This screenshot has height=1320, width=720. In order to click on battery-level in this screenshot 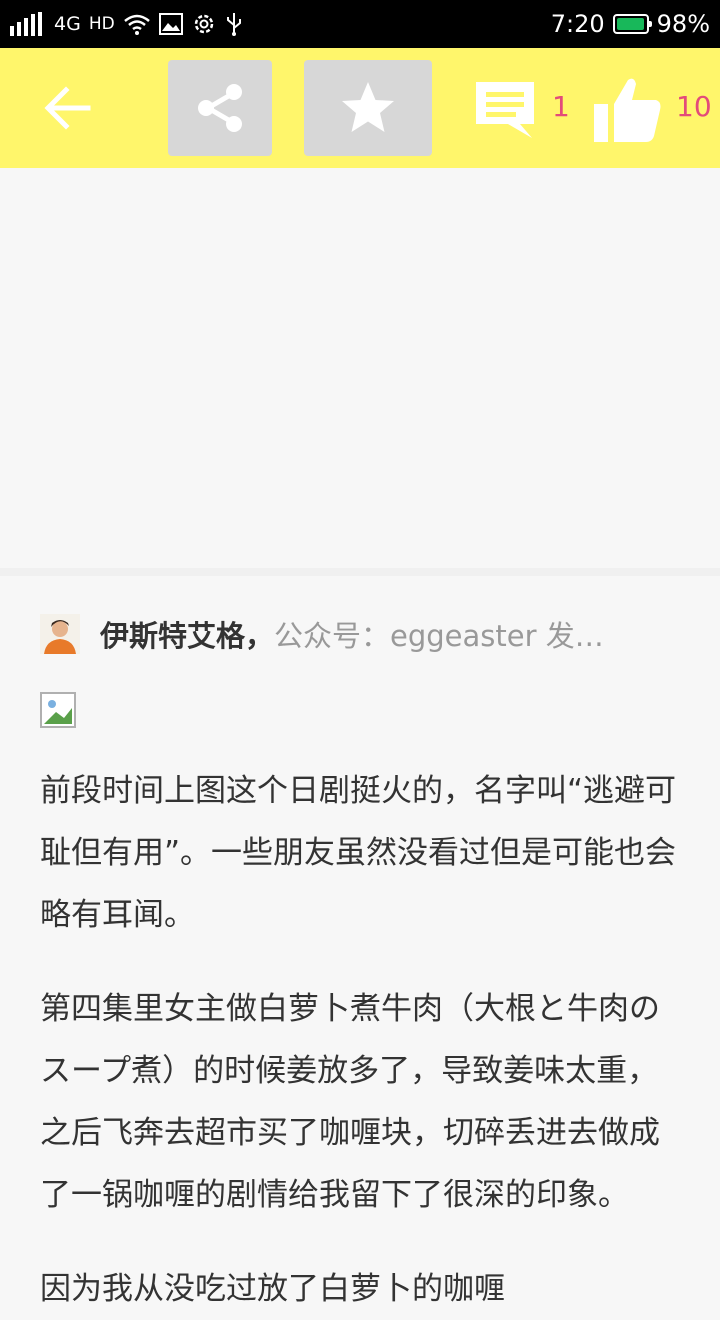, I will do `click(630, 24)`.